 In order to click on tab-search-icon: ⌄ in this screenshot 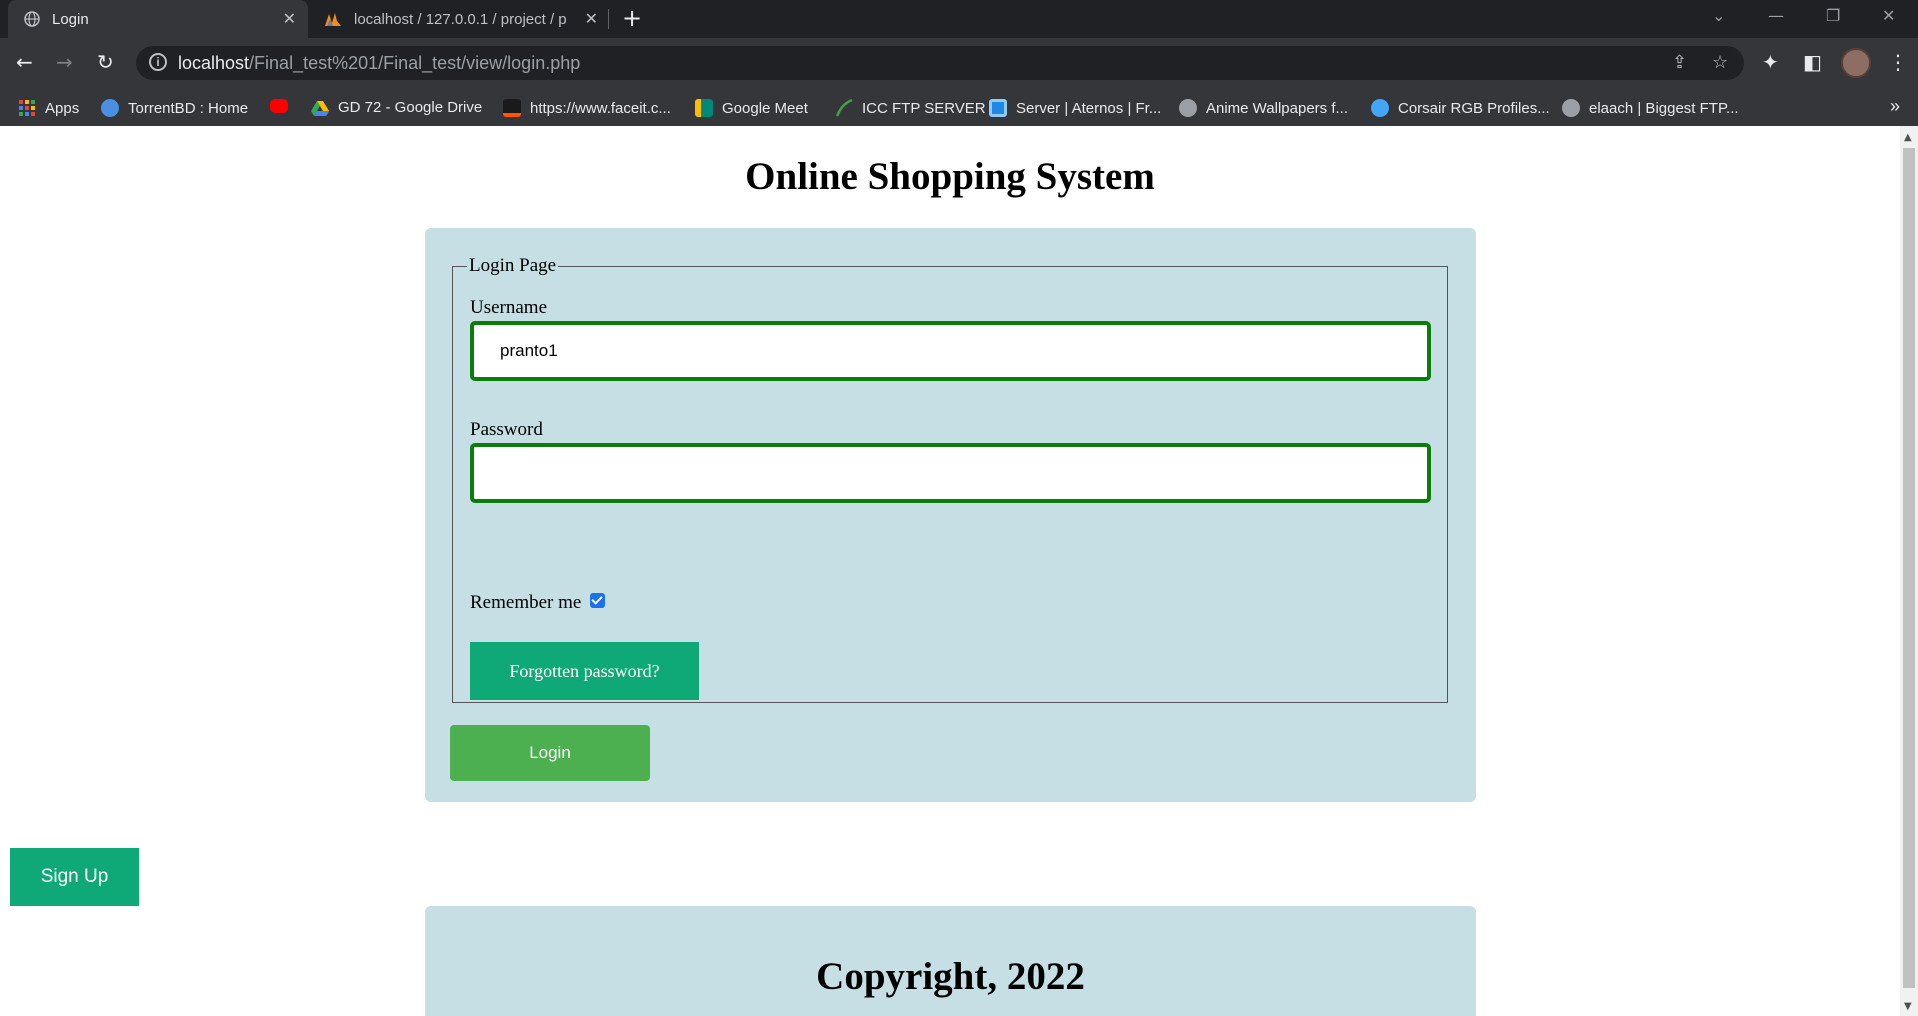, I will do `click(1718, 15)`.